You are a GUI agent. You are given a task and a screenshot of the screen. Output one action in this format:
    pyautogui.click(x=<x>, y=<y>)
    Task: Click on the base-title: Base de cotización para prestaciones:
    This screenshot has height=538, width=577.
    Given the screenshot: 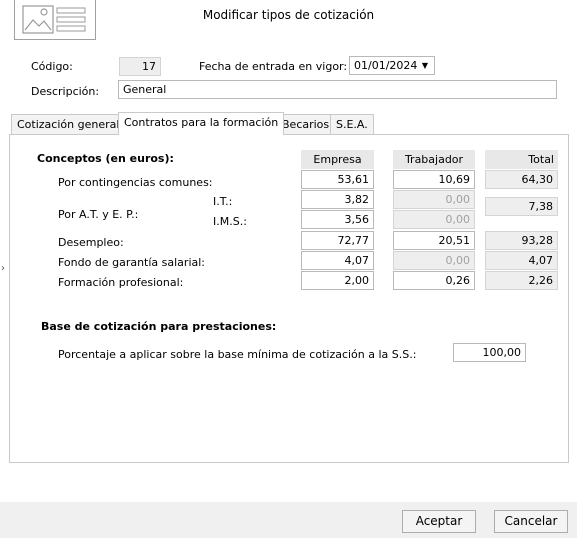 What is the action you would take?
    pyautogui.click(x=159, y=326)
    